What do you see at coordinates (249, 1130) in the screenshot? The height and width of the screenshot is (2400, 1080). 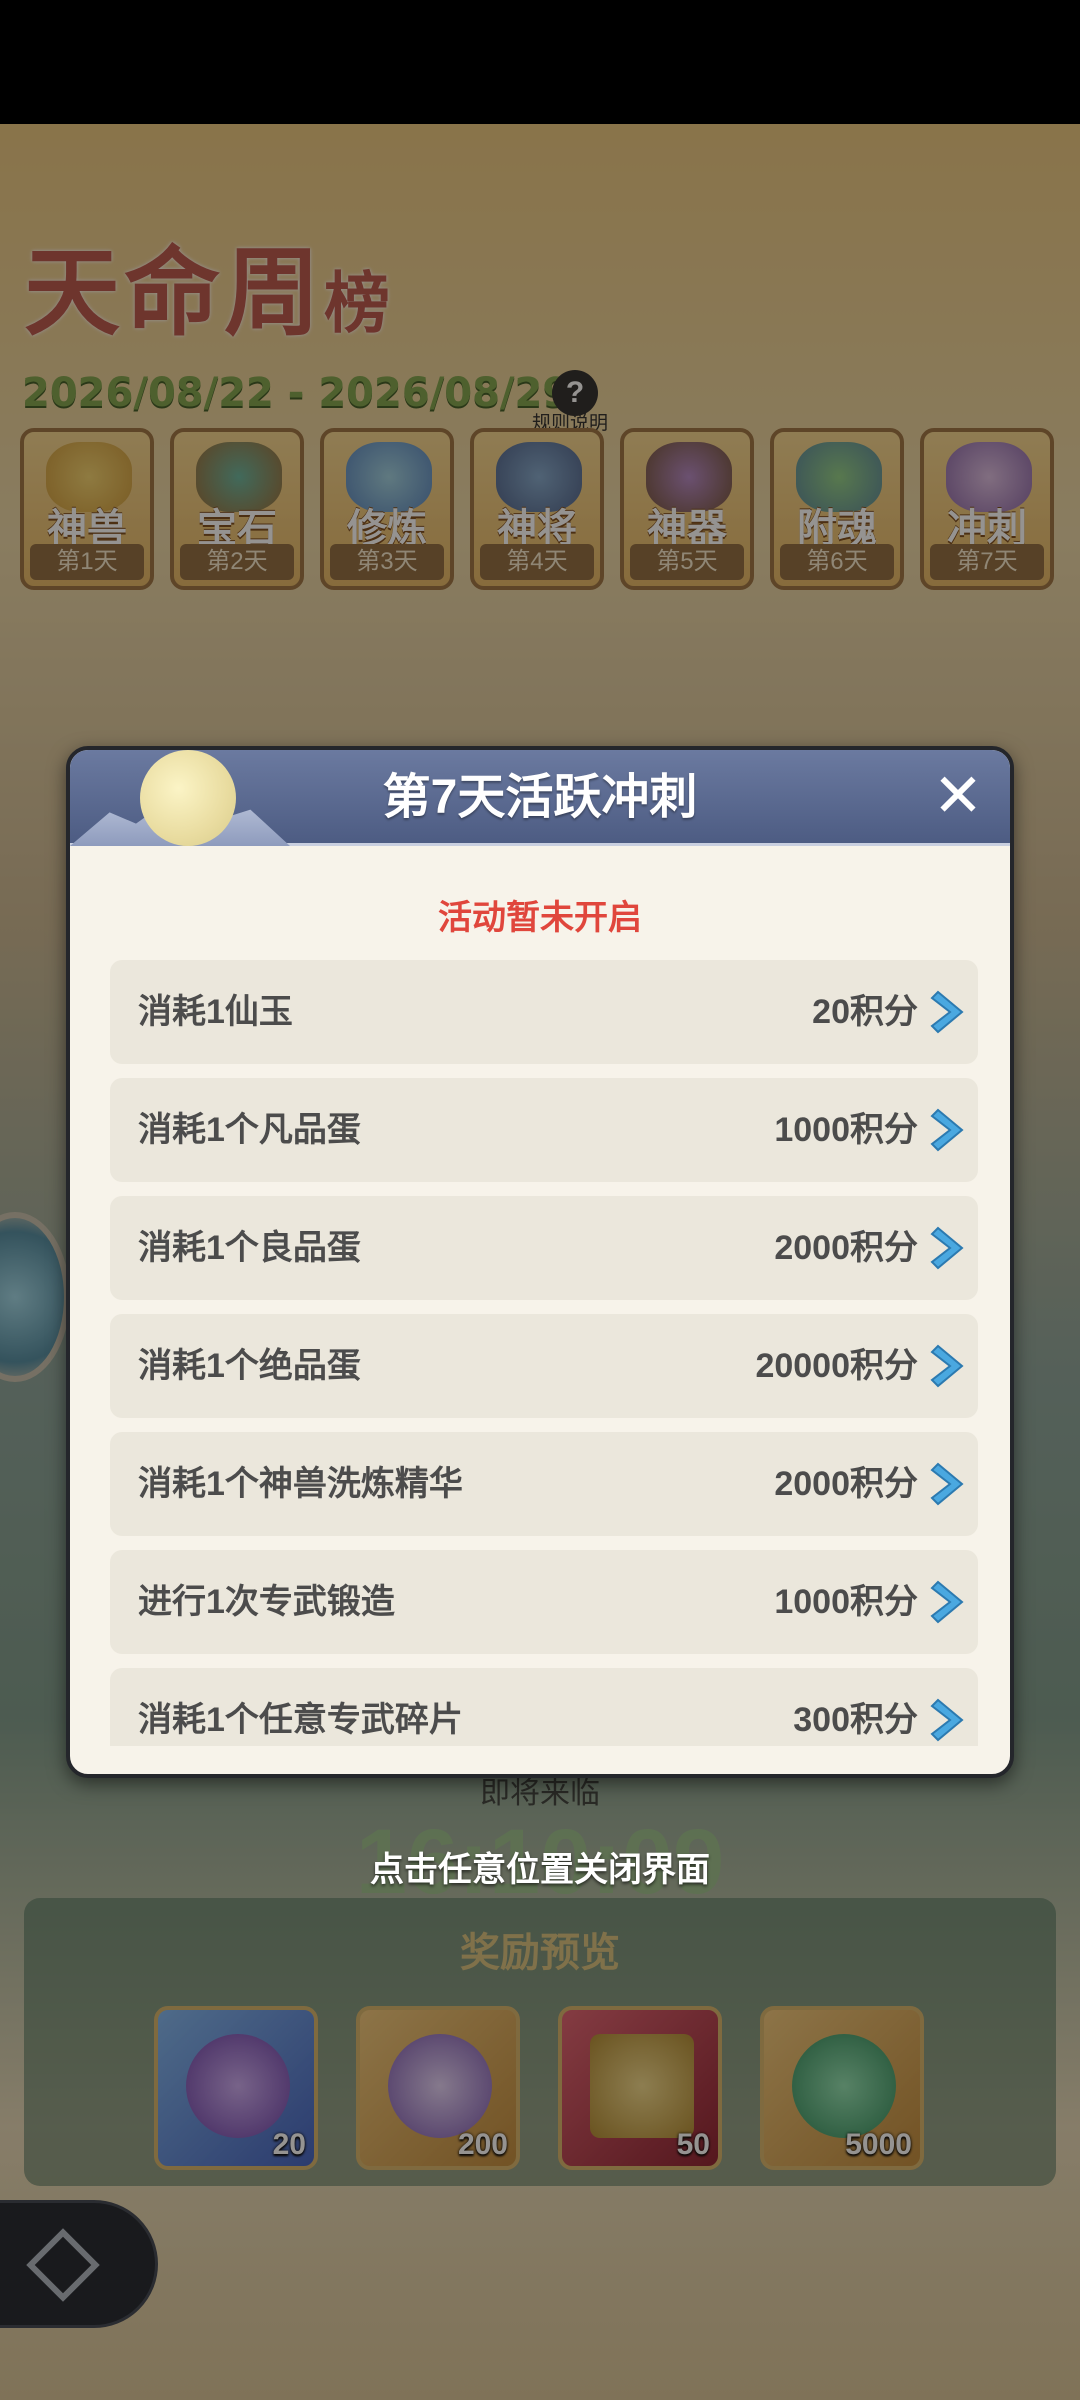 I see `task-label: 消耗1个凡品蛋` at bounding box center [249, 1130].